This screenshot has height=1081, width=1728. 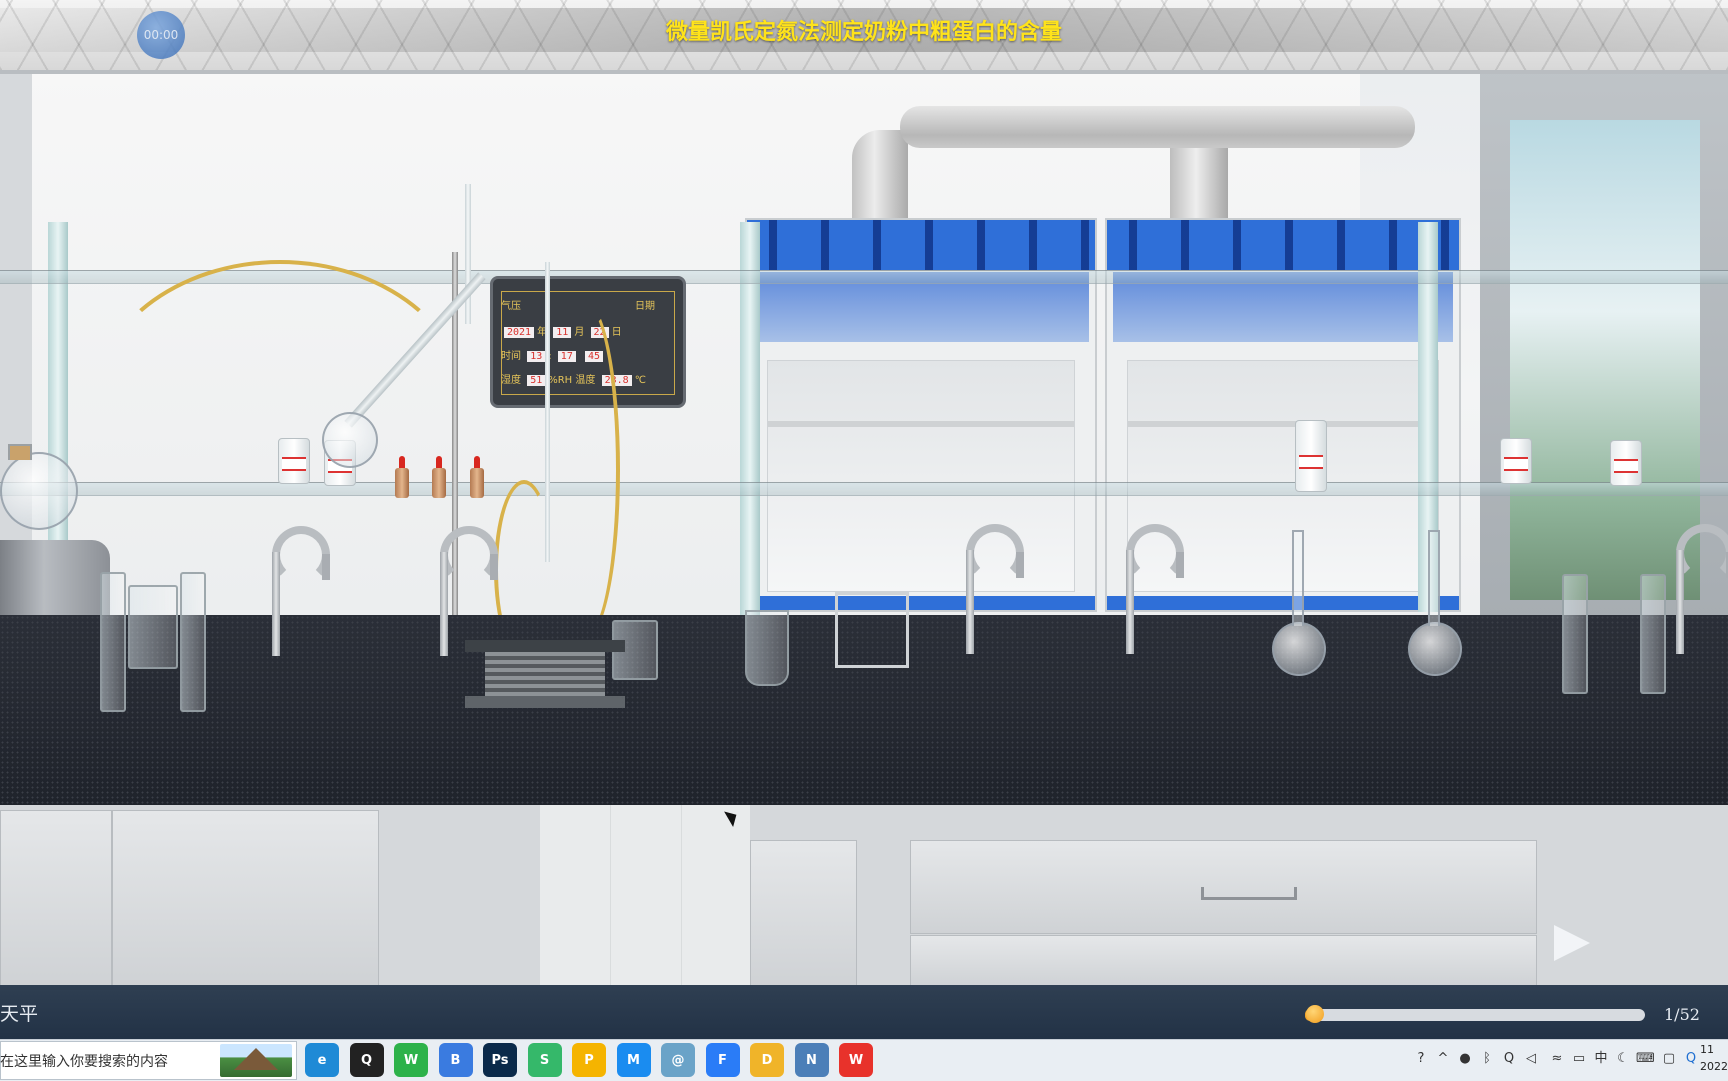 What do you see at coordinates (921, 476) in the screenshot?
I see `fume-hood-chamber` at bounding box center [921, 476].